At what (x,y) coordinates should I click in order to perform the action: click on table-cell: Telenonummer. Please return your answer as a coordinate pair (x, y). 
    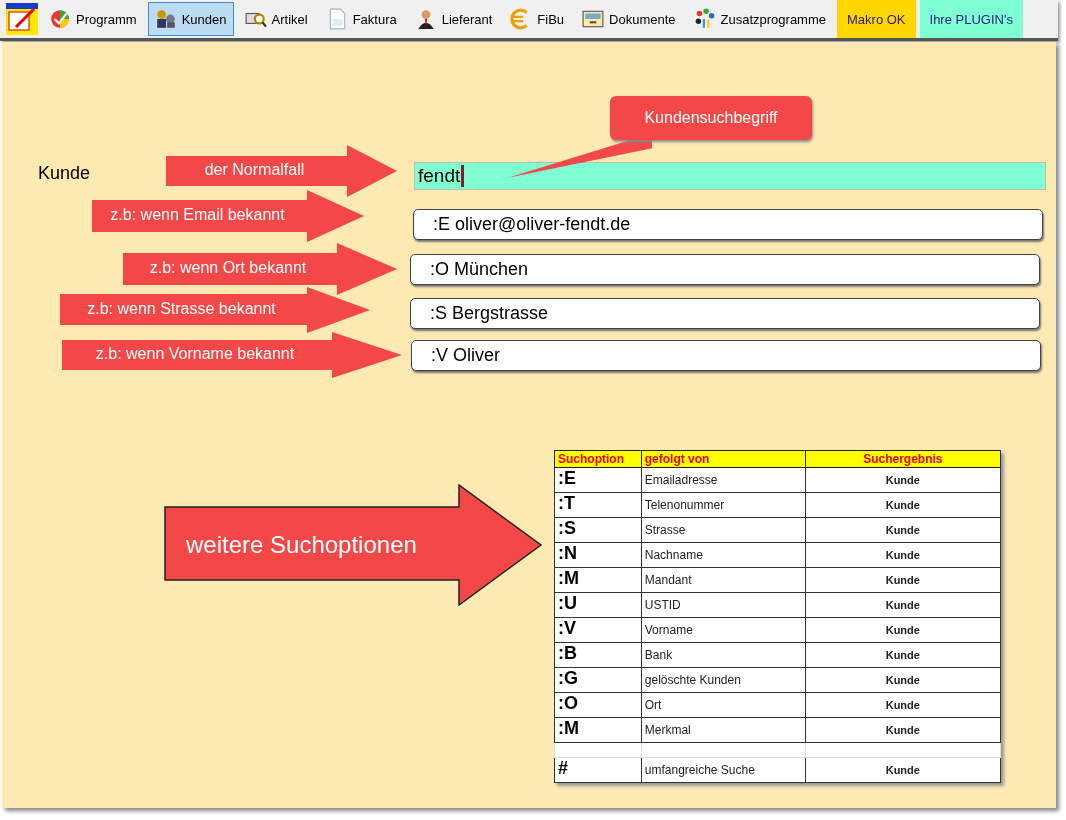
    Looking at the image, I should click on (723, 505).